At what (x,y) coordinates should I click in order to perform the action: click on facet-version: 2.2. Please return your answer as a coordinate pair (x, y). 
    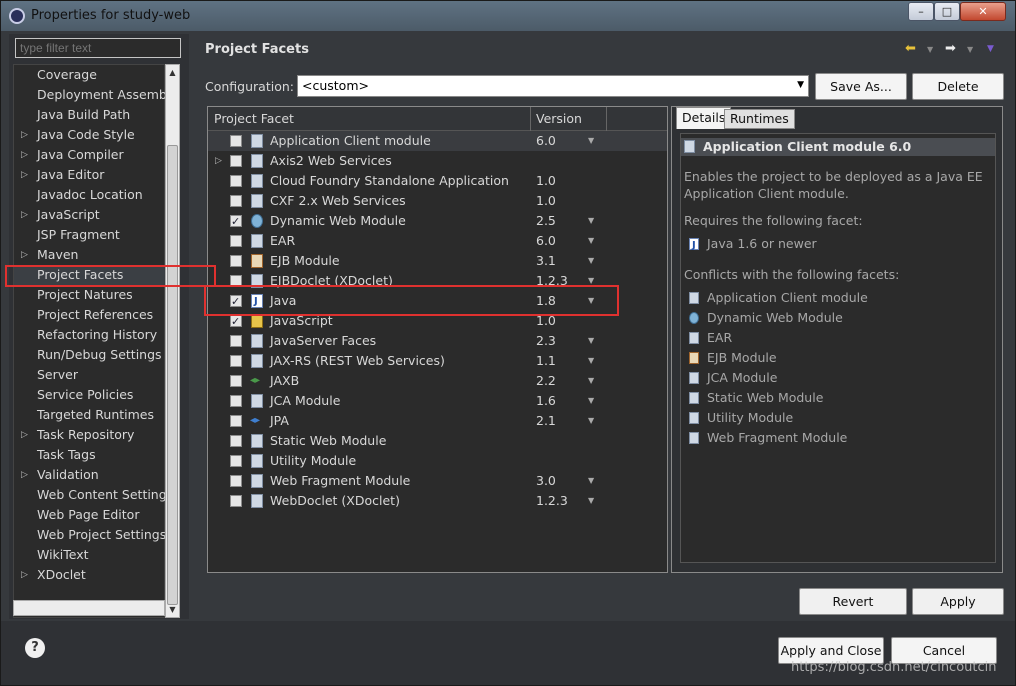
    Looking at the image, I should click on (546, 381).